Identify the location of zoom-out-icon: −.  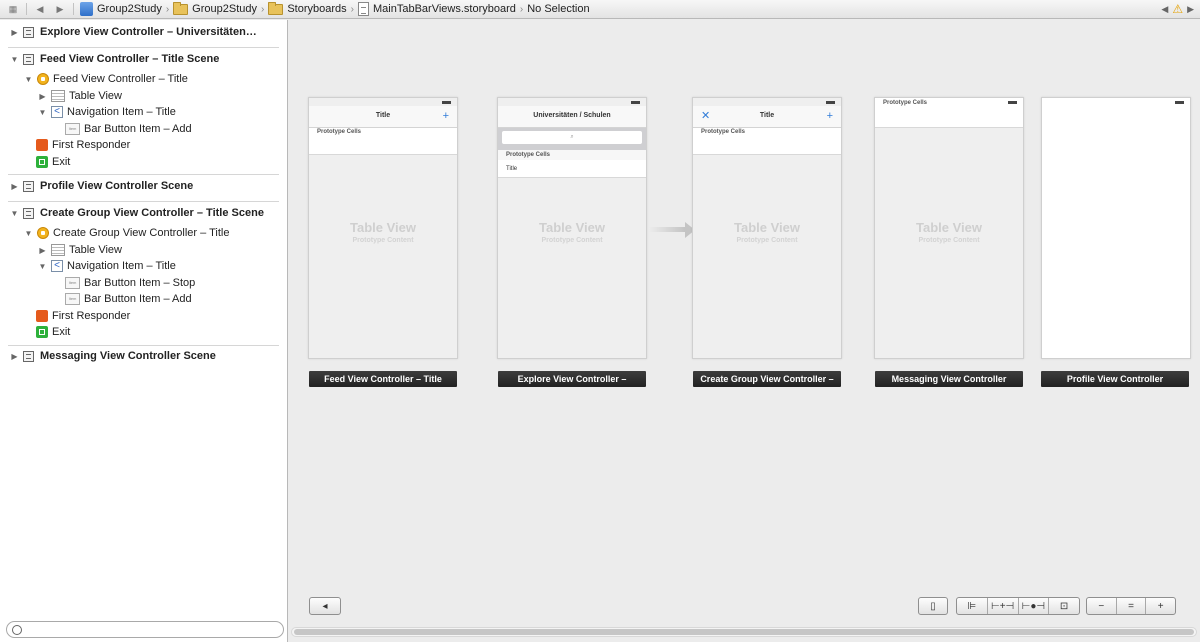
(1102, 606).